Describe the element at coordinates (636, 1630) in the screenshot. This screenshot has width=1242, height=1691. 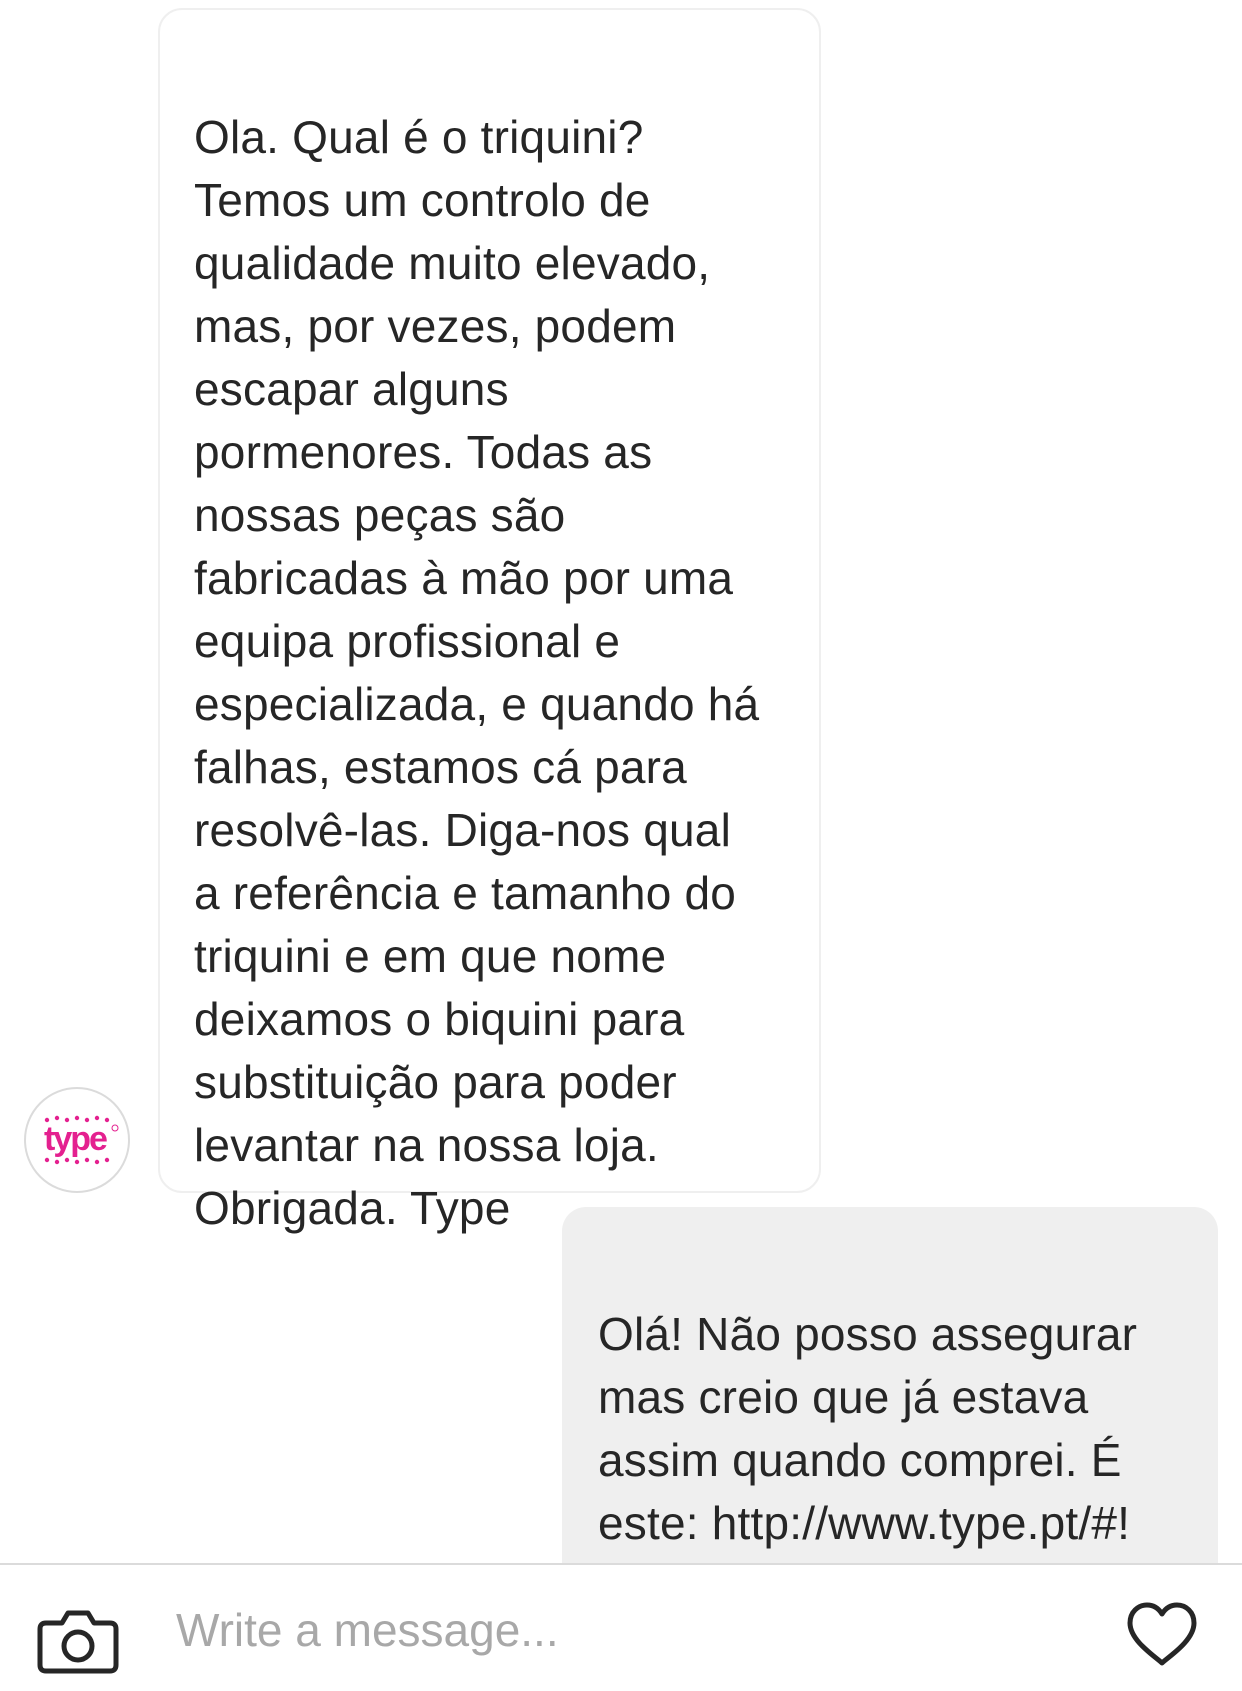
I see `message-input` at that location.